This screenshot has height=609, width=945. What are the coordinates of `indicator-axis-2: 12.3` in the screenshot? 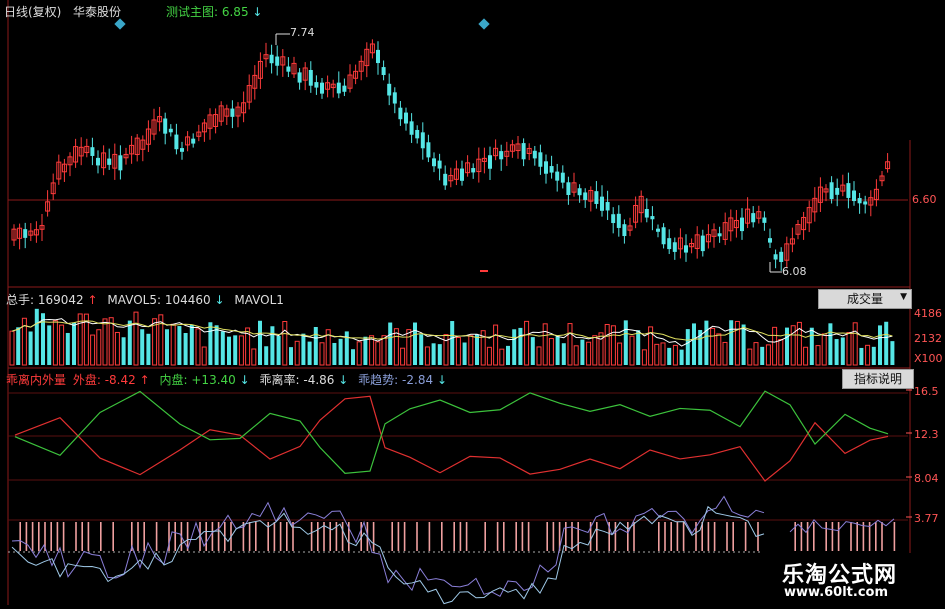 It's located at (926, 434).